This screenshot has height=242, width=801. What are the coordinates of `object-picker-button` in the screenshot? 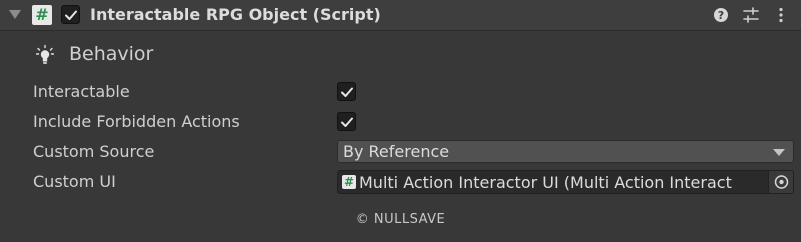 It's located at (780, 182).